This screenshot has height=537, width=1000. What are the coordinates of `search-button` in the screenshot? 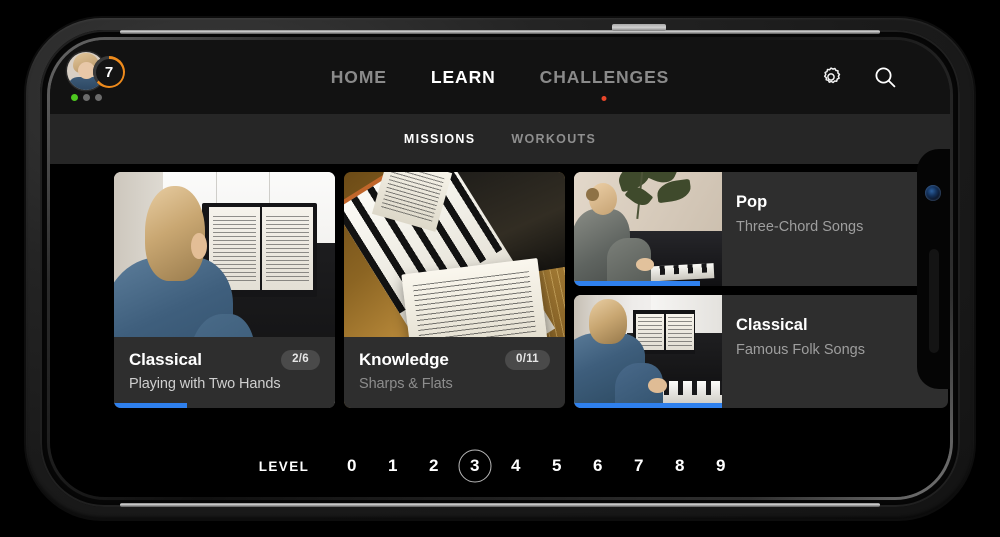 It's located at (885, 77).